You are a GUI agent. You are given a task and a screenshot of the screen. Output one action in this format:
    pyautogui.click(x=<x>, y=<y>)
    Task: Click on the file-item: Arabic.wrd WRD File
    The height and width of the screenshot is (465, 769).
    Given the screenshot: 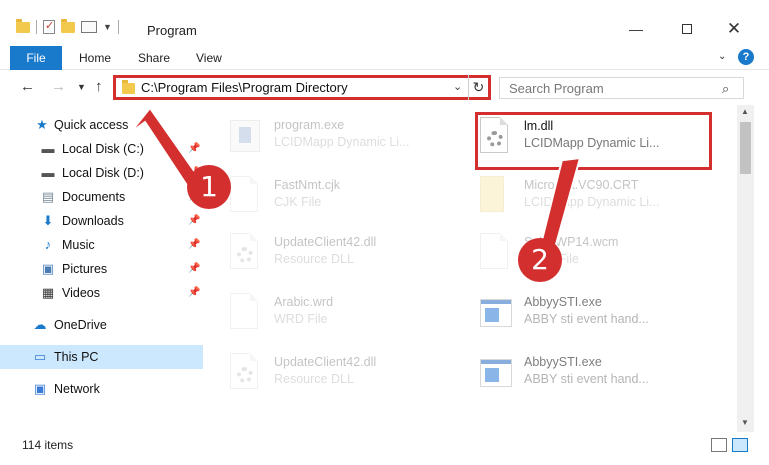 What is the action you would take?
    pyautogui.click(x=332, y=312)
    